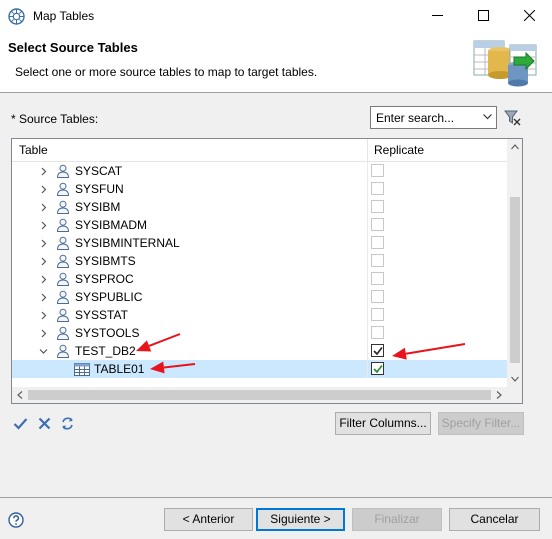  Describe the element at coordinates (276, 16) in the screenshot. I see `title-bar: Map Tables` at that location.